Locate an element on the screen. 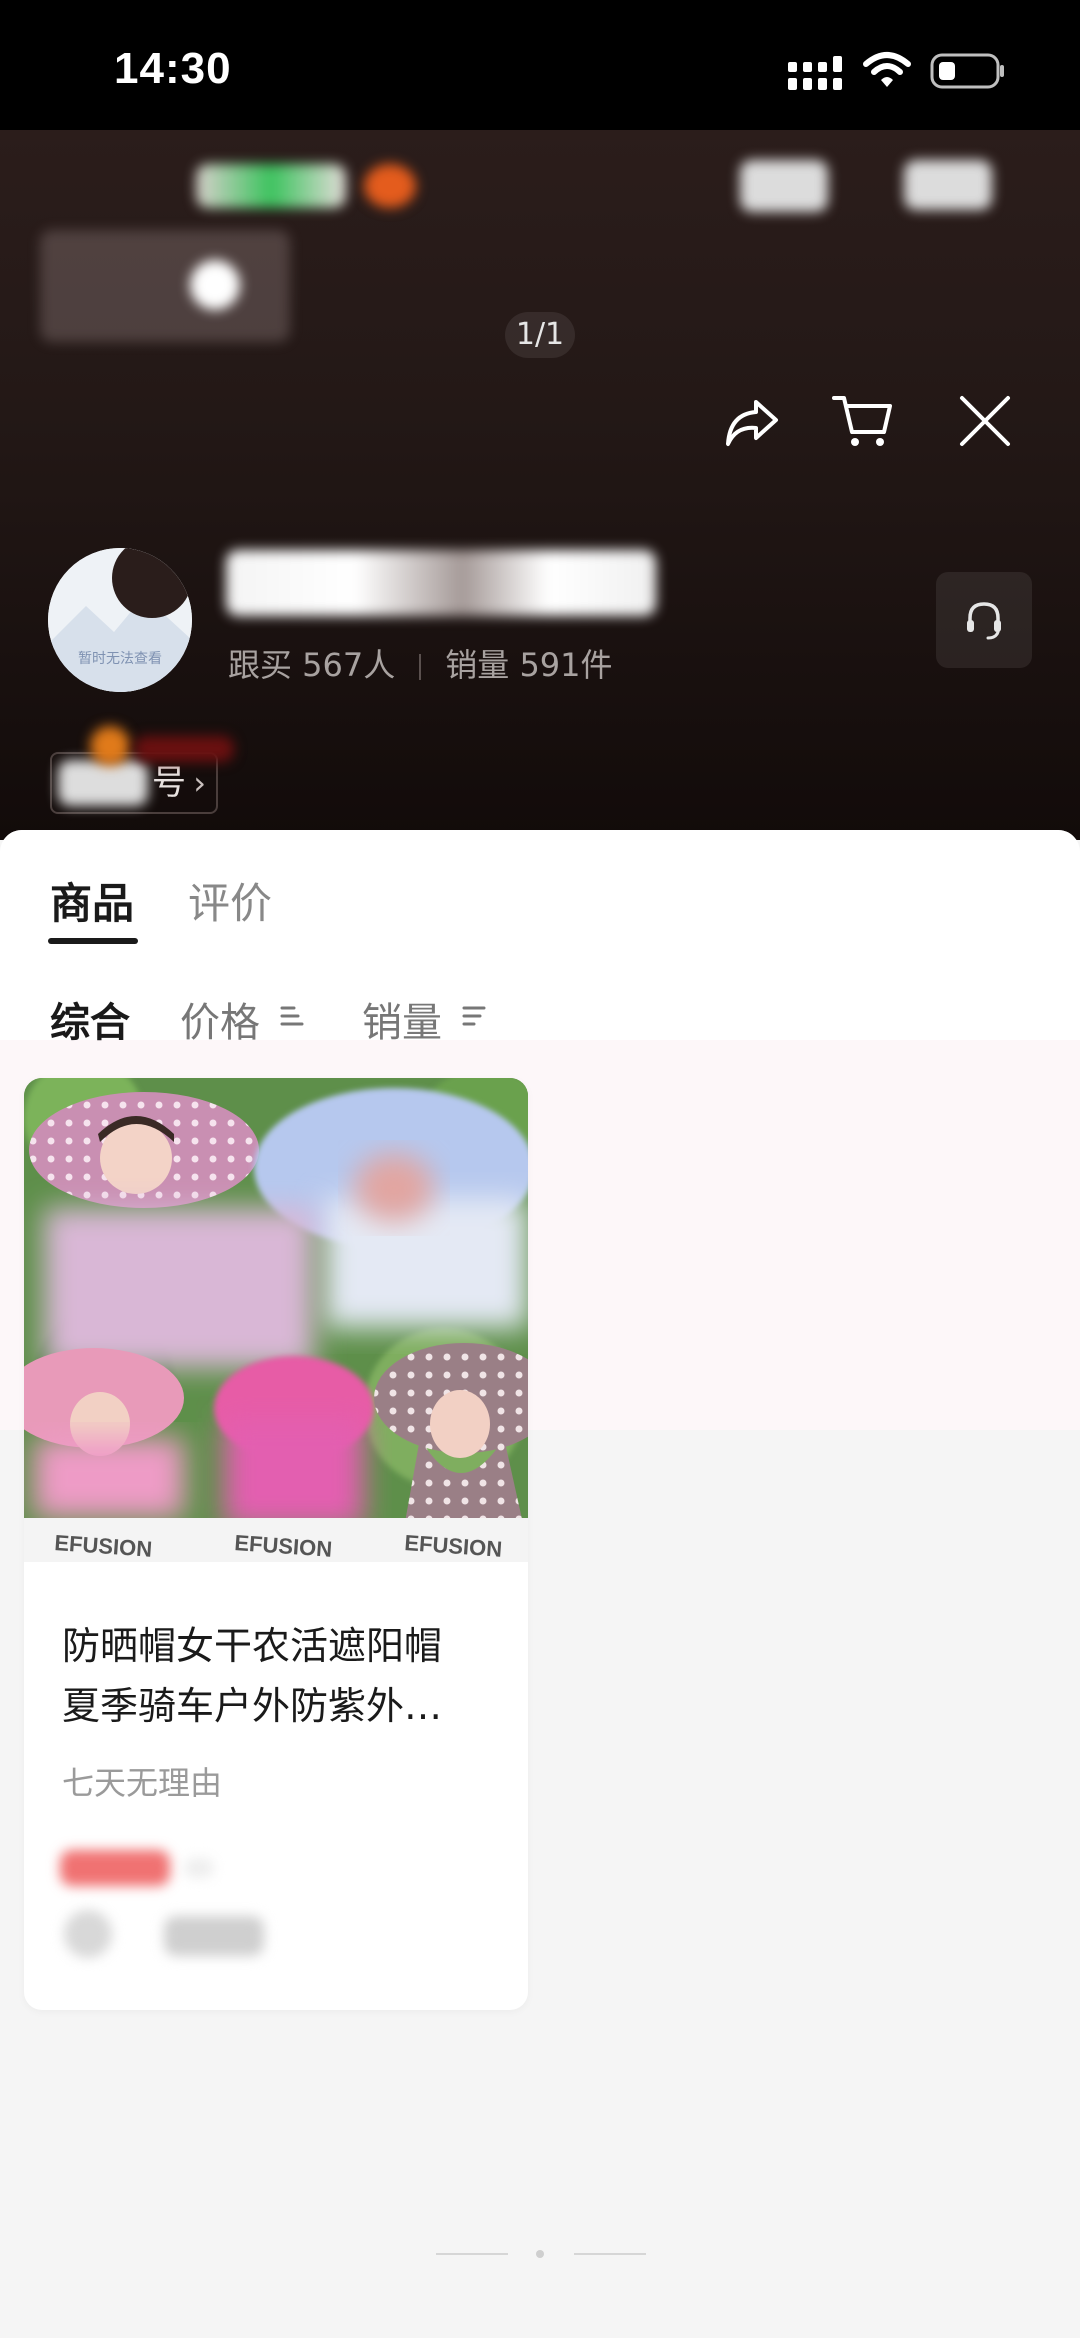 The width and height of the screenshot is (1080, 2338). blurred-label is located at coordinates (184, 749).